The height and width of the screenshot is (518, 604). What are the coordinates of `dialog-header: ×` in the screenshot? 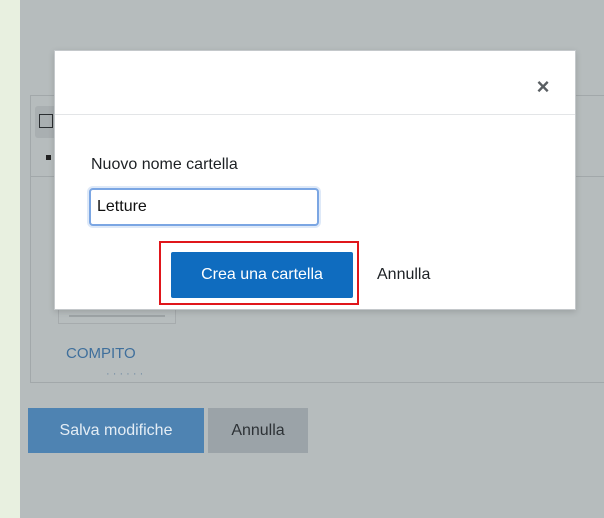 It's located at (315, 83).